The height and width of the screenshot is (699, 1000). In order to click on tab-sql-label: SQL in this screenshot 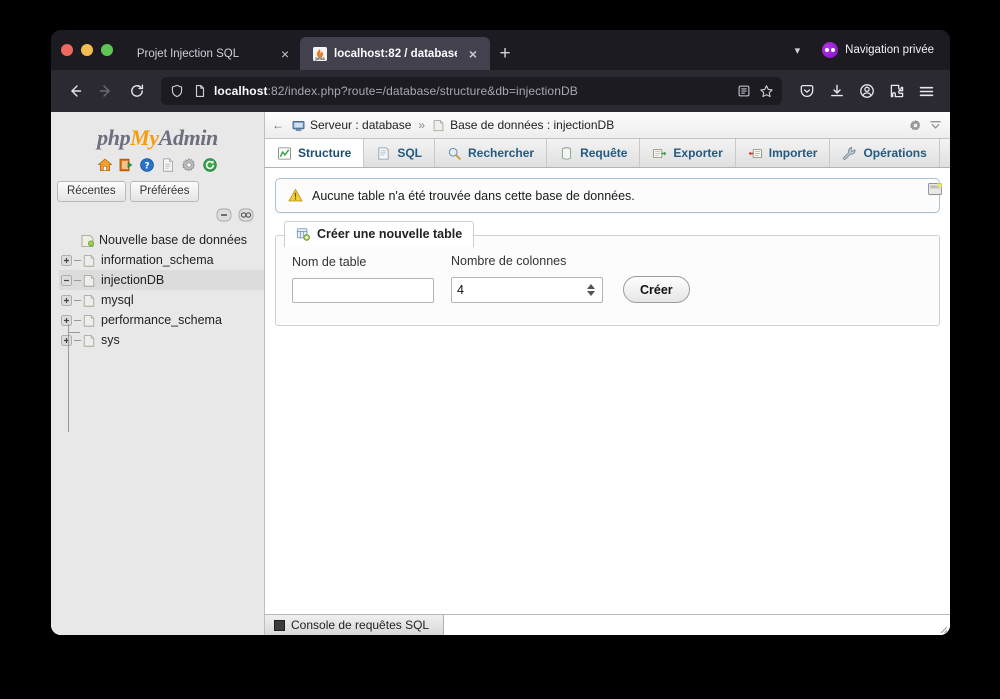, I will do `click(410, 153)`.